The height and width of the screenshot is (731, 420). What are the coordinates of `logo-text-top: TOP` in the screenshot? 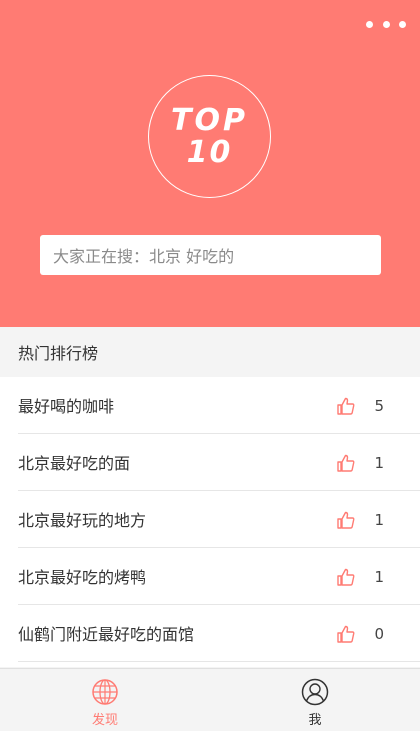 It's located at (209, 120).